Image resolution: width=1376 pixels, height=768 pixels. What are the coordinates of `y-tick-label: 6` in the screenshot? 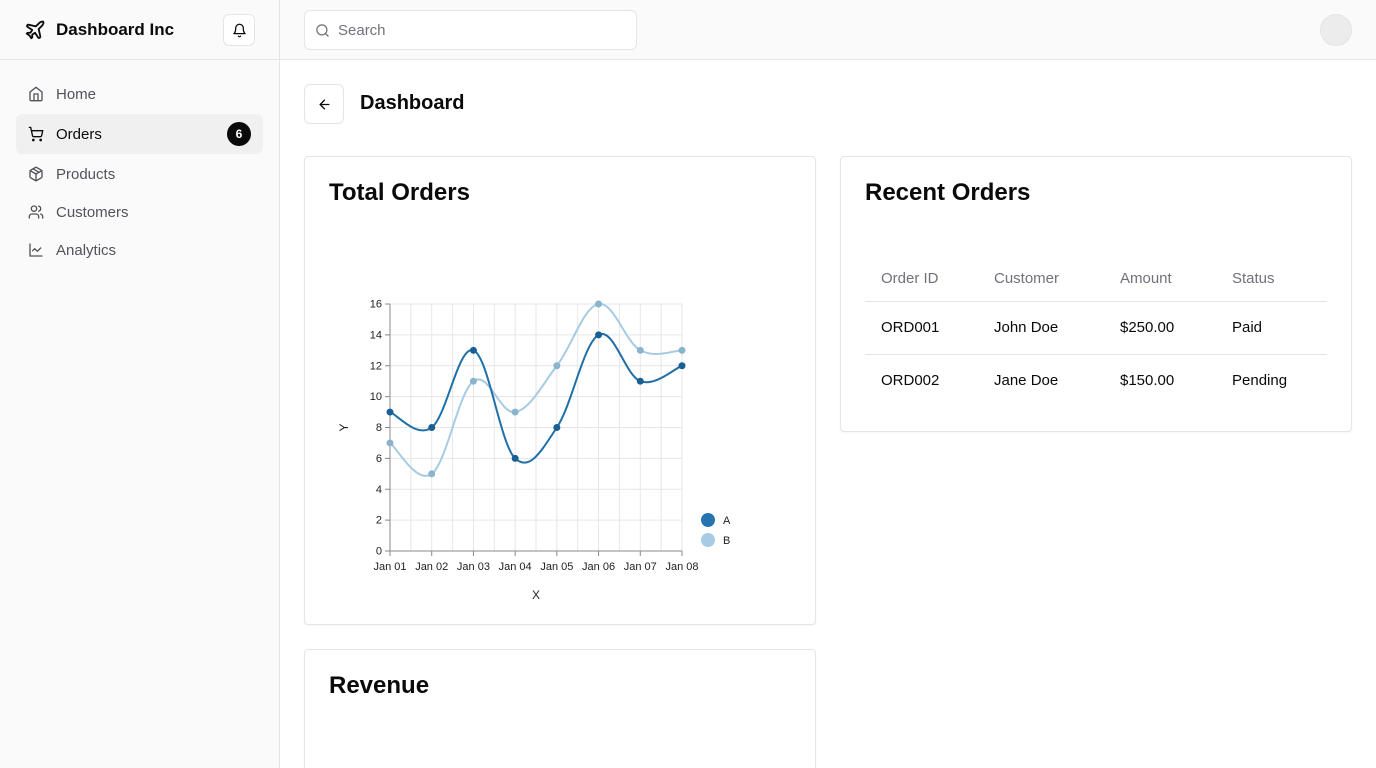 It's located at (379, 459).